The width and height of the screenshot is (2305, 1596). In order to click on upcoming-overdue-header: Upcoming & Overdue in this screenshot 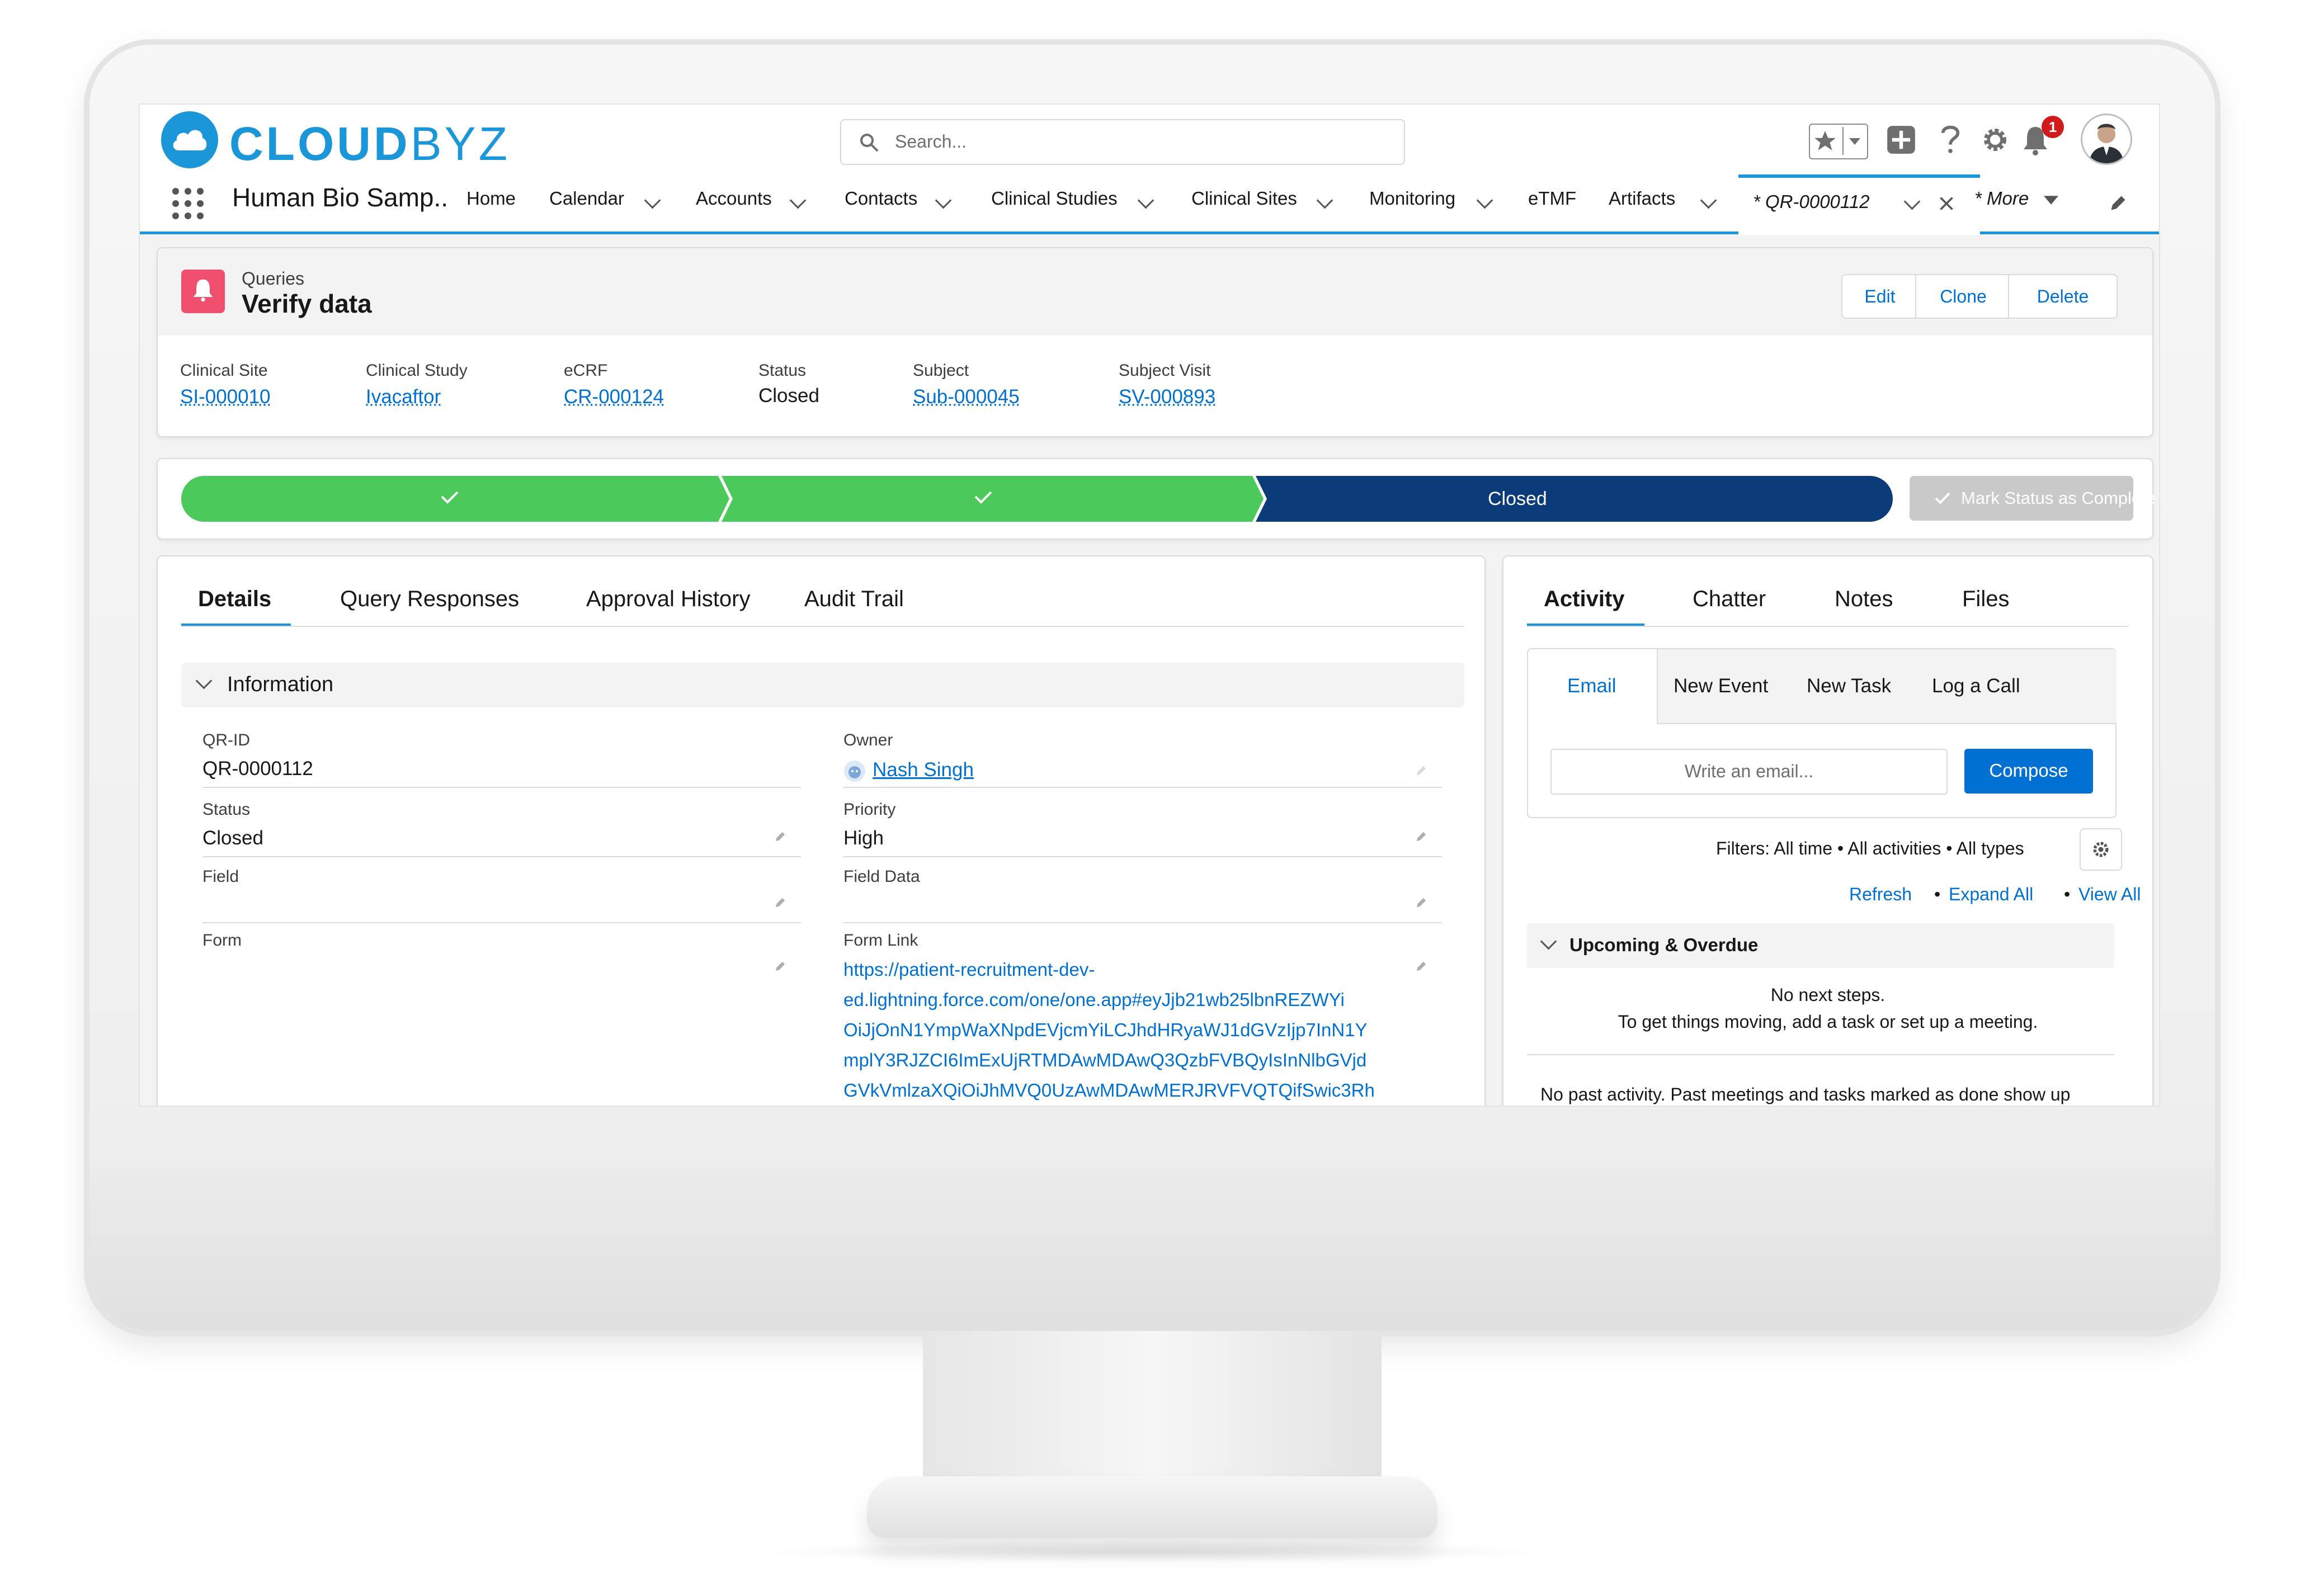, I will do `click(1820, 945)`.